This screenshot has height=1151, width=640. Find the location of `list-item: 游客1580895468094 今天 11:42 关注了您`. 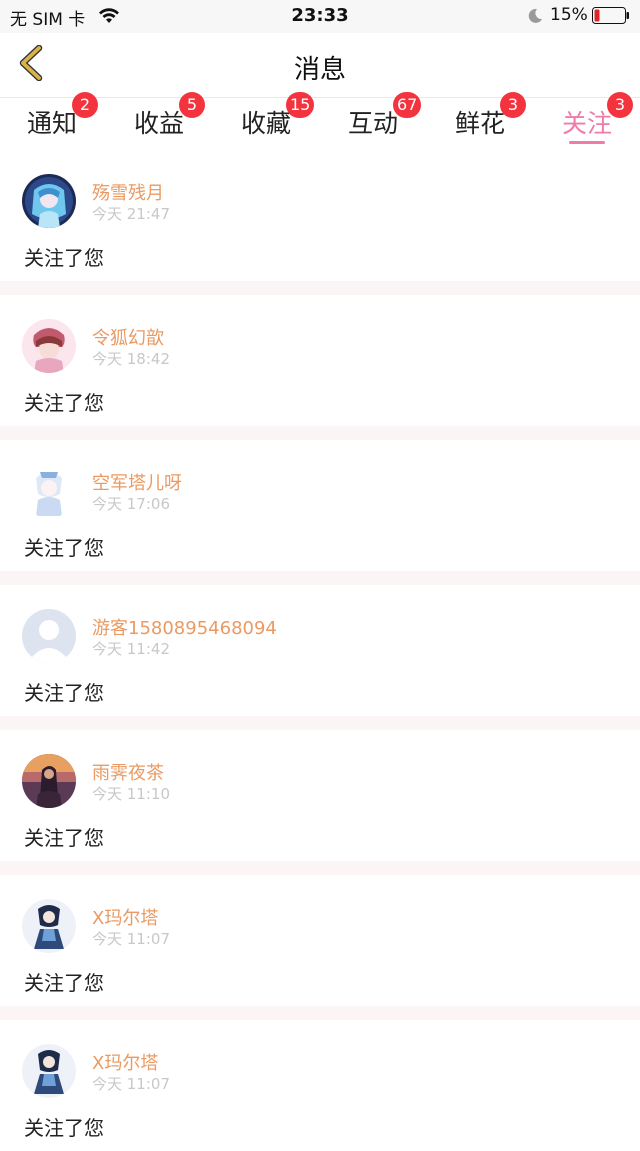

list-item: 游客1580895468094 今天 11:42 关注了您 is located at coordinates (320, 650).